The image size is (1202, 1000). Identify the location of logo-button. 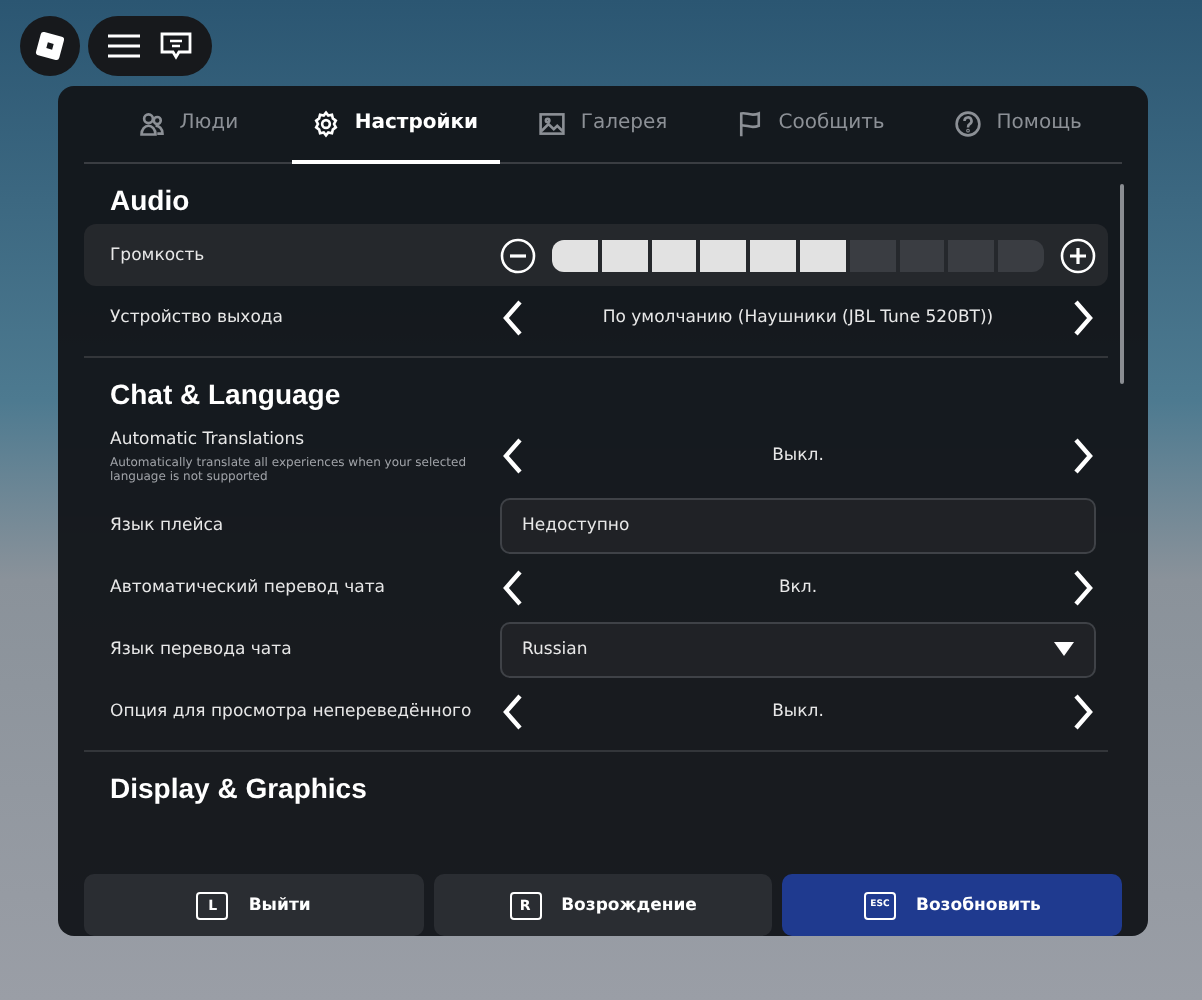
(50, 46).